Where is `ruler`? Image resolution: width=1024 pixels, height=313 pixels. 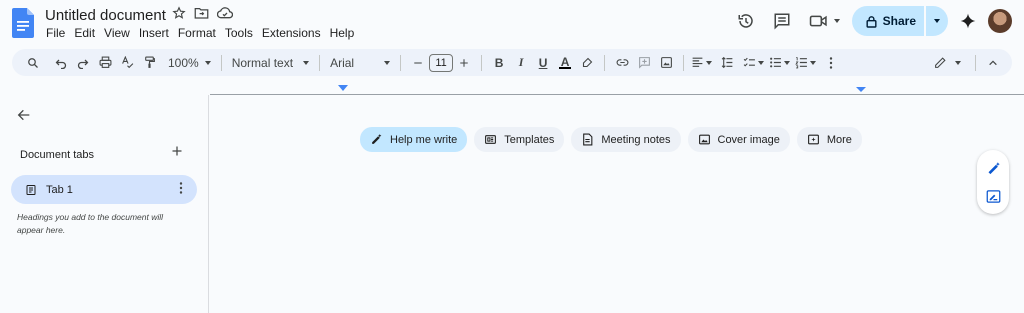 ruler is located at coordinates (617, 90).